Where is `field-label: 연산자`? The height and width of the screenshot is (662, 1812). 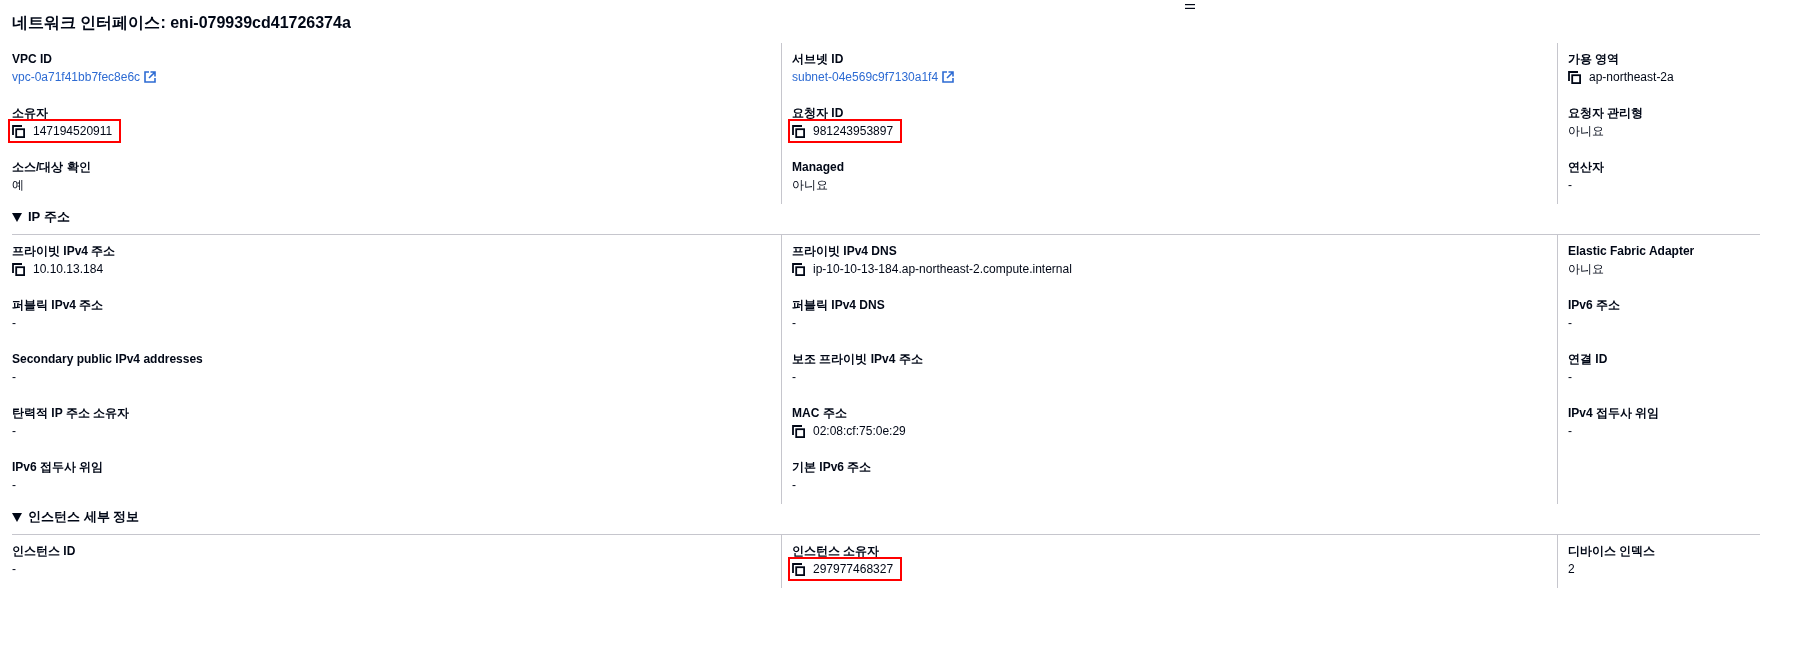 field-label: 연산자 is located at coordinates (1586, 167).